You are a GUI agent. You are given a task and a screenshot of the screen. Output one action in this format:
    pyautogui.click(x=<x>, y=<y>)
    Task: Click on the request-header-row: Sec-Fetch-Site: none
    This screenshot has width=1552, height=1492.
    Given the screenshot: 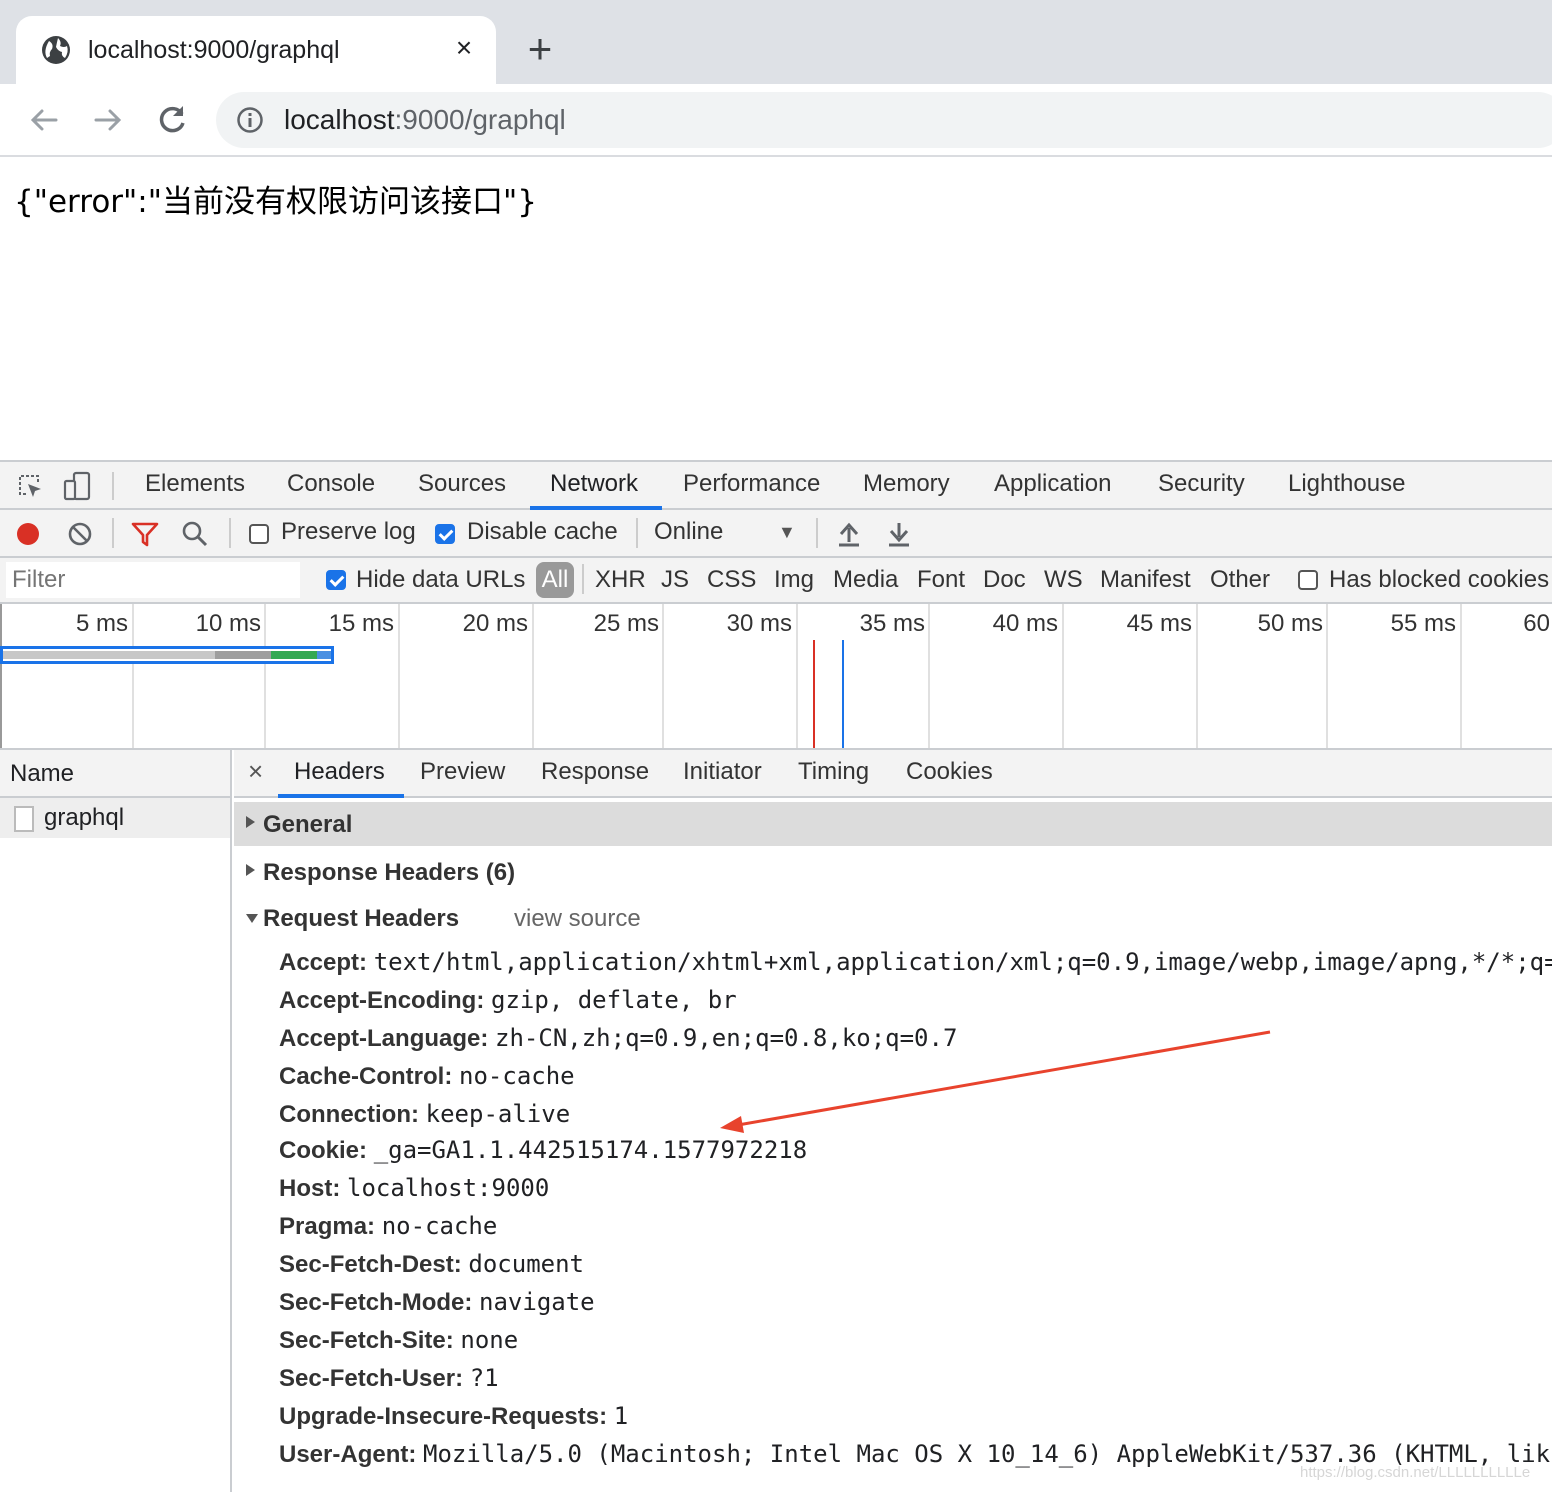 What is the action you would take?
    pyautogui.click(x=398, y=1340)
    